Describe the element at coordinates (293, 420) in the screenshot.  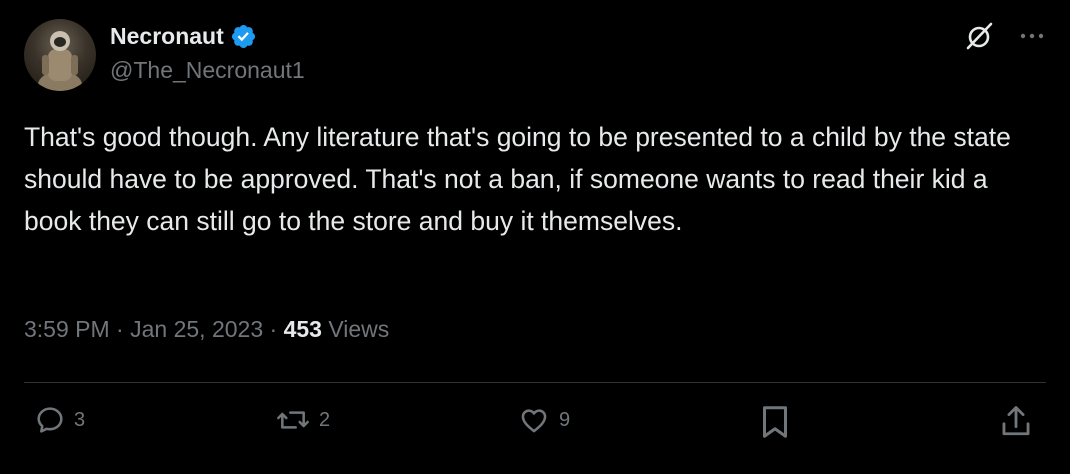
I see `retweet-icon` at that location.